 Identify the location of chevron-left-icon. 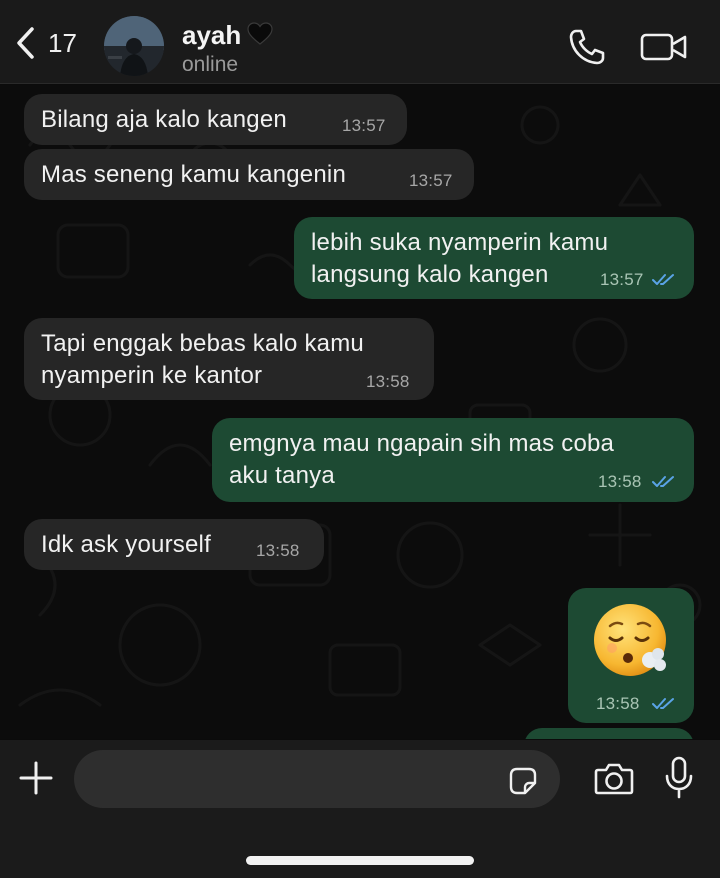
(25, 43).